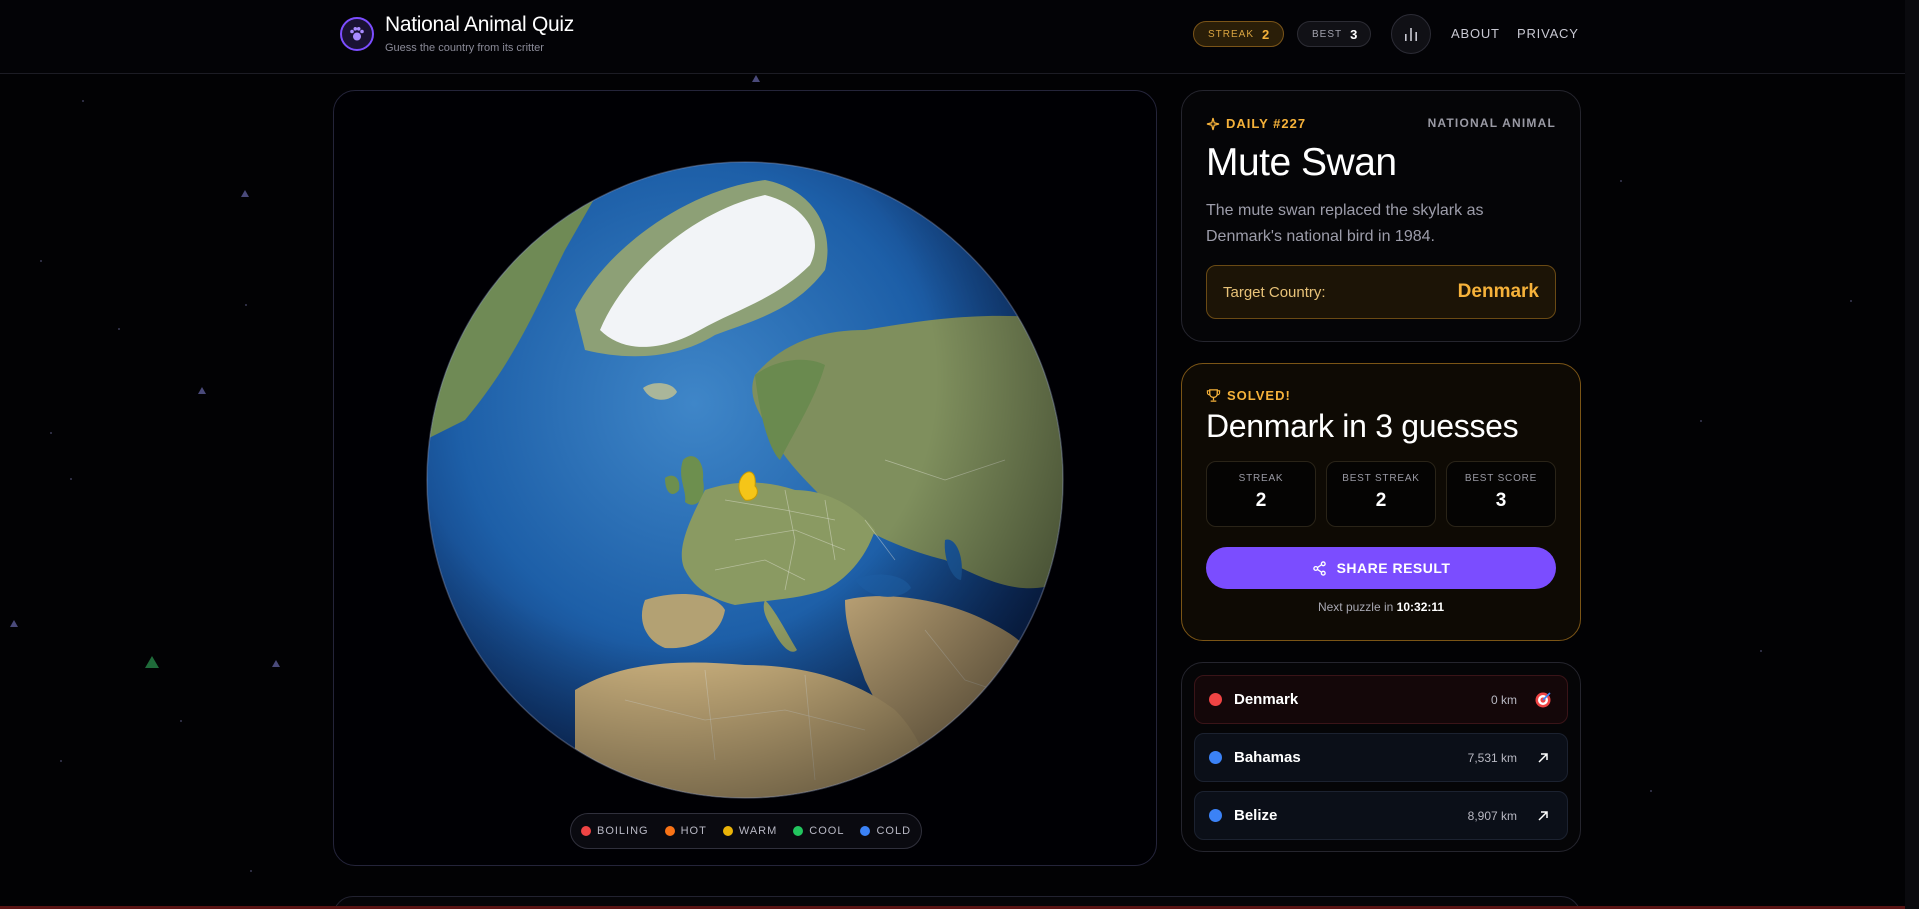 Image resolution: width=1919 pixels, height=909 pixels. Describe the element at coordinates (1381, 568) in the screenshot. I see `share-result-button: SHARE RESULT` at that location.